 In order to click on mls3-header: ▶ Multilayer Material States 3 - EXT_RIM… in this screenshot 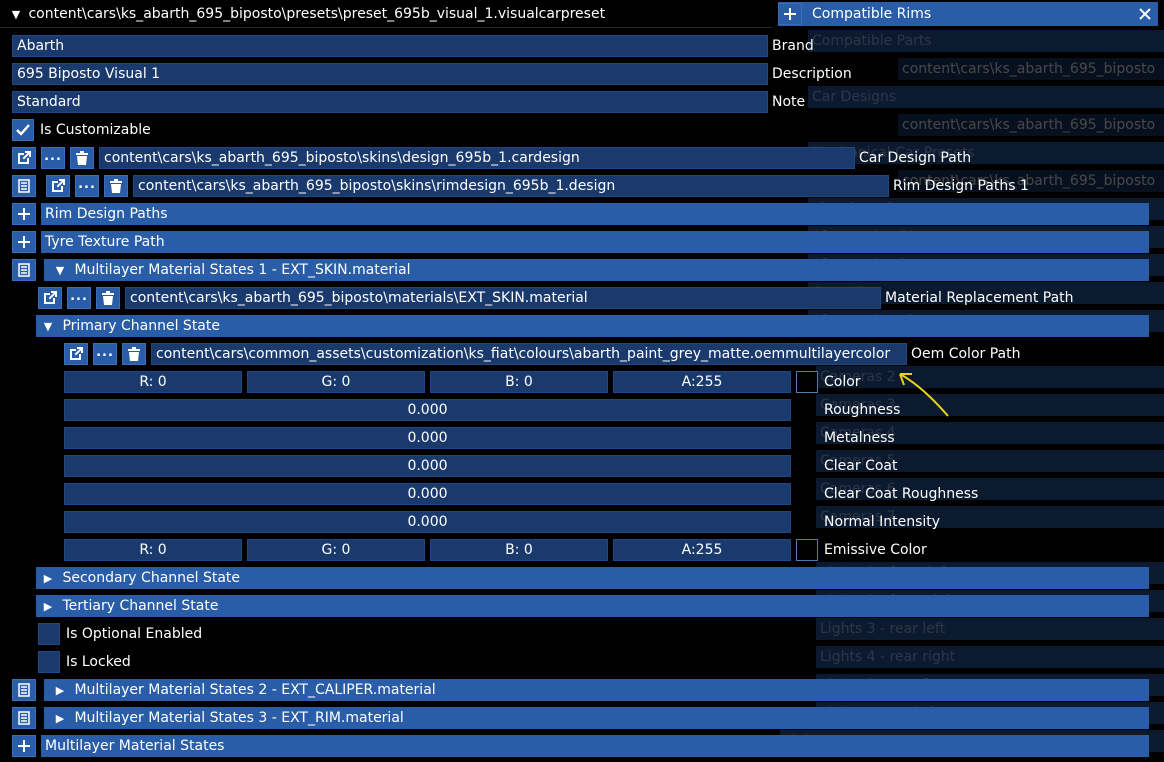, I will do `click(596, 718)`.